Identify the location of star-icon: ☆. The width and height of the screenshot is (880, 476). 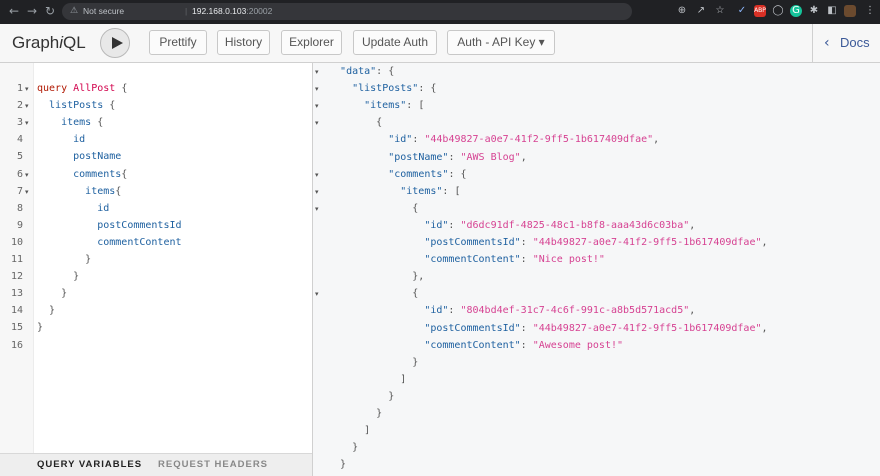
(720, 11).